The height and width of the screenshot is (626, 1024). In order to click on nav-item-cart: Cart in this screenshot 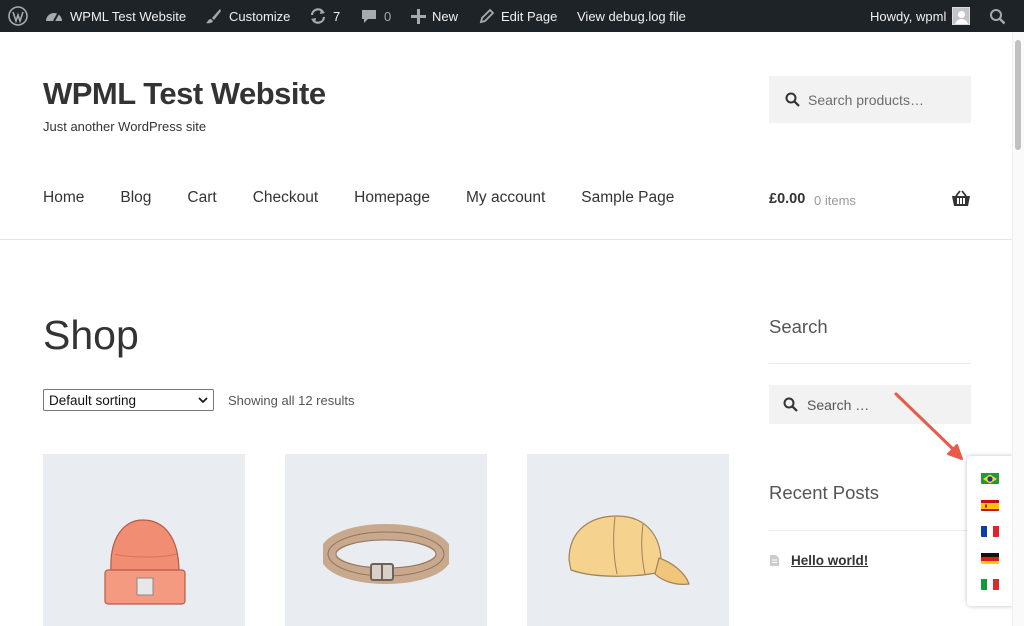, I will do `click(201, 198)`.